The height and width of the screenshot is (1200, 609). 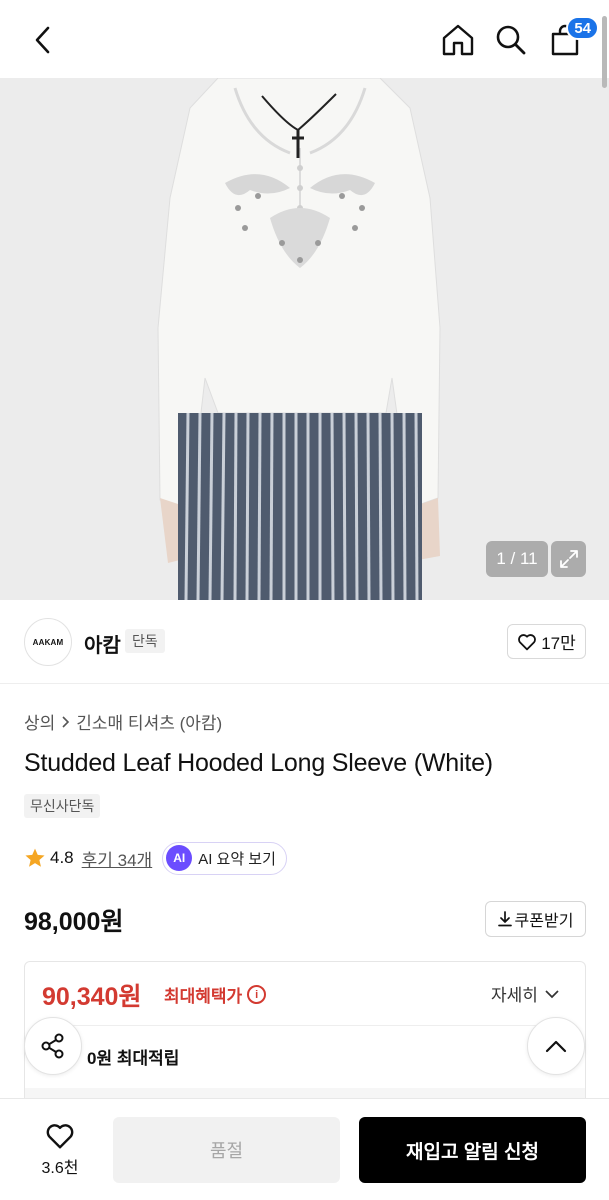 What do you see at coordinates (155, 858) in the screenshot?
I see `rating-row: 4.8 후기 34개 AI AI 요약 보기` at bounding box center [155, 858].